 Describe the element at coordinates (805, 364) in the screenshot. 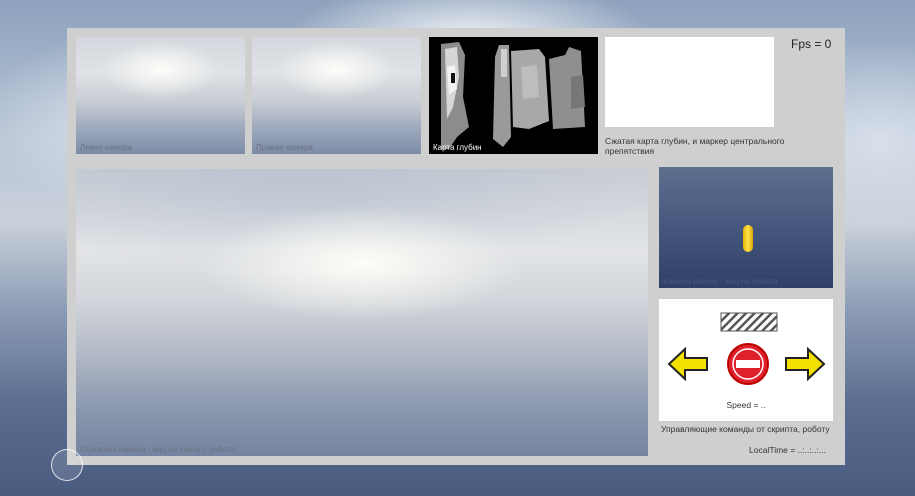

I see `right-arrow-icon` at that location.